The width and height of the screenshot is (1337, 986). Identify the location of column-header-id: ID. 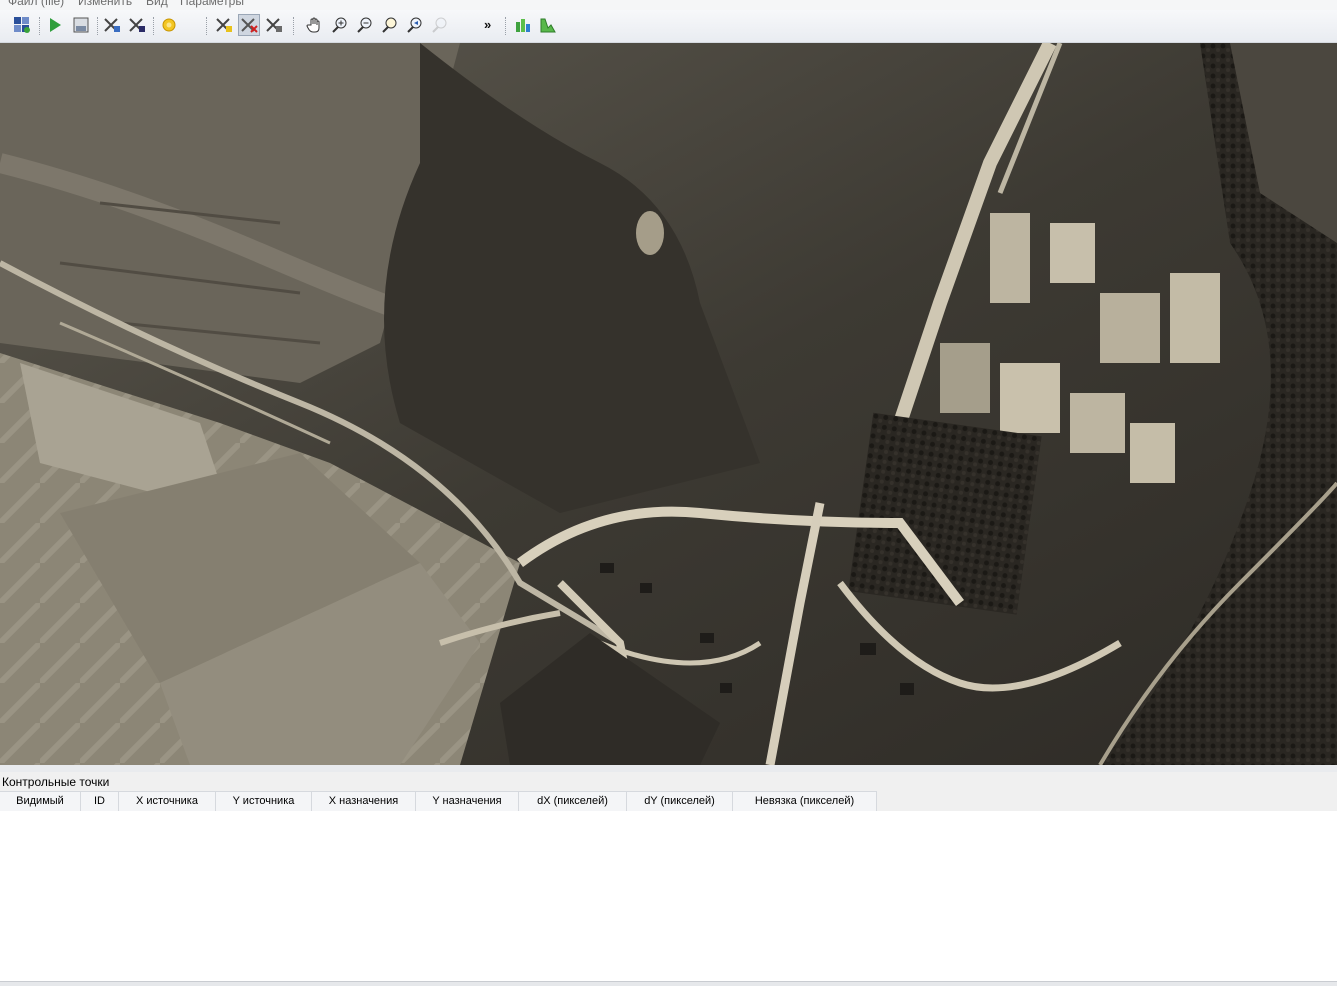
(100, 801).